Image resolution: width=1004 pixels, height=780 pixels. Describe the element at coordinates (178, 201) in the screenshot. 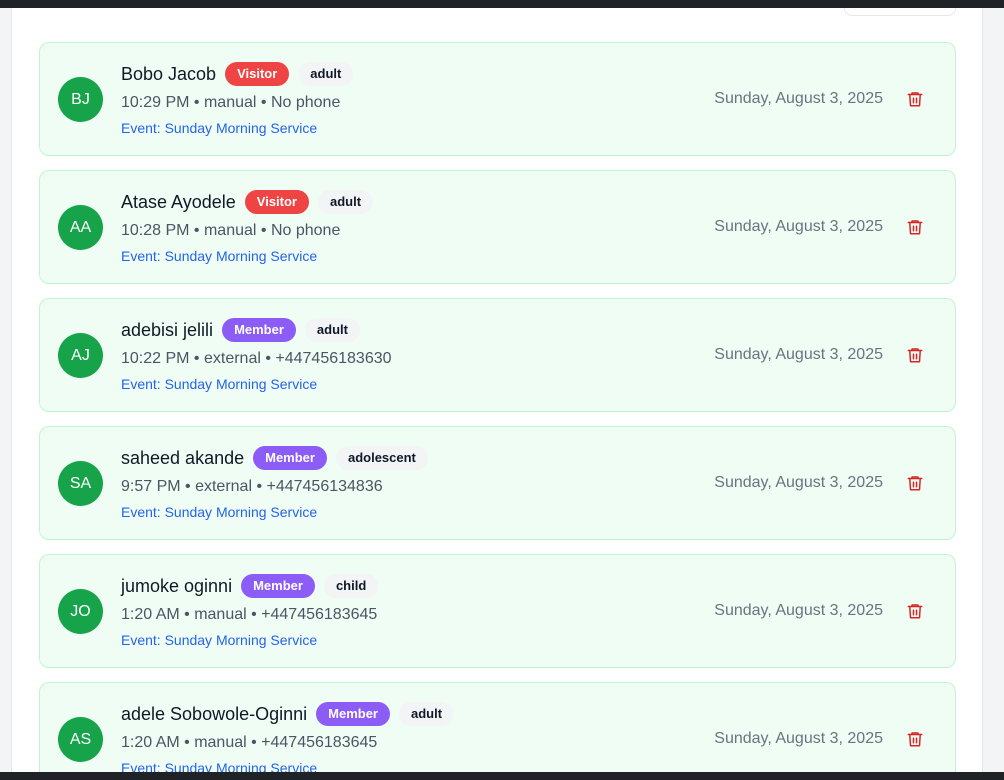

I see `attendee-name: Atase Ayodele` at that location.